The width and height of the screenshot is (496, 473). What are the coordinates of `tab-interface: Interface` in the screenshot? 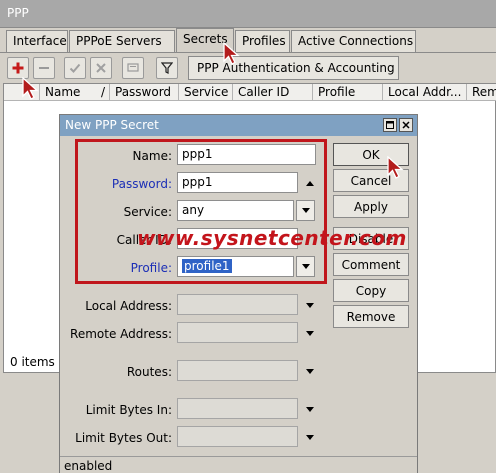 It's located at (37, 41).